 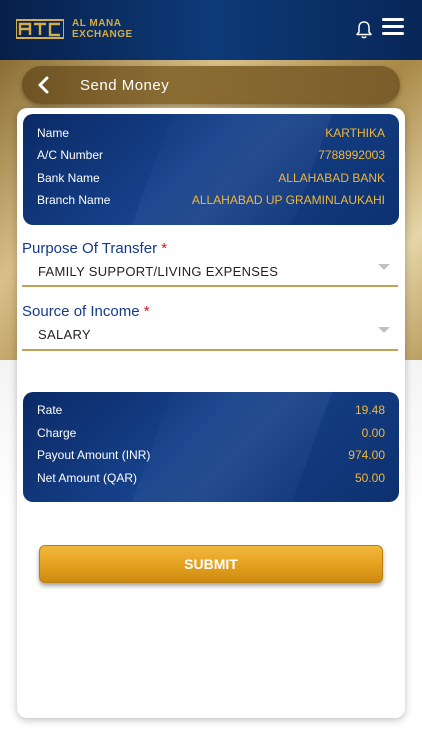 I want to click on brand-logo: AL MANA EXCHANGE, so click(x=74, y=29).